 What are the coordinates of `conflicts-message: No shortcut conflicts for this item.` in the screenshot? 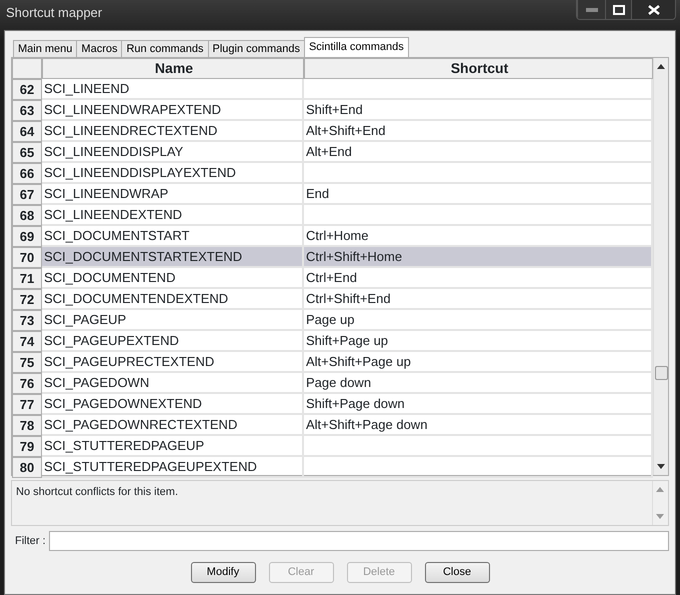 It's located at (97, 492).